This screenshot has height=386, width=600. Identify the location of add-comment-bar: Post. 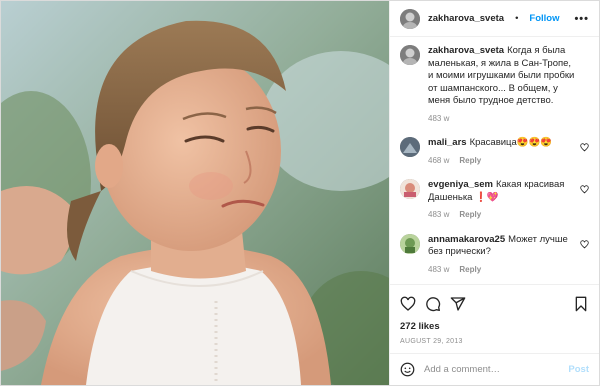
(494, 368).